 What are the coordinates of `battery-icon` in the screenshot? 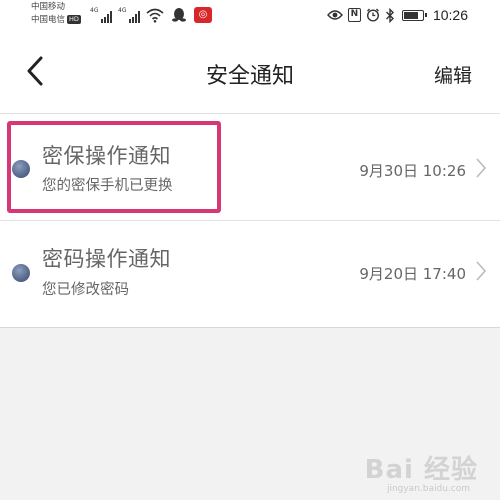 It's located at (414, 15).